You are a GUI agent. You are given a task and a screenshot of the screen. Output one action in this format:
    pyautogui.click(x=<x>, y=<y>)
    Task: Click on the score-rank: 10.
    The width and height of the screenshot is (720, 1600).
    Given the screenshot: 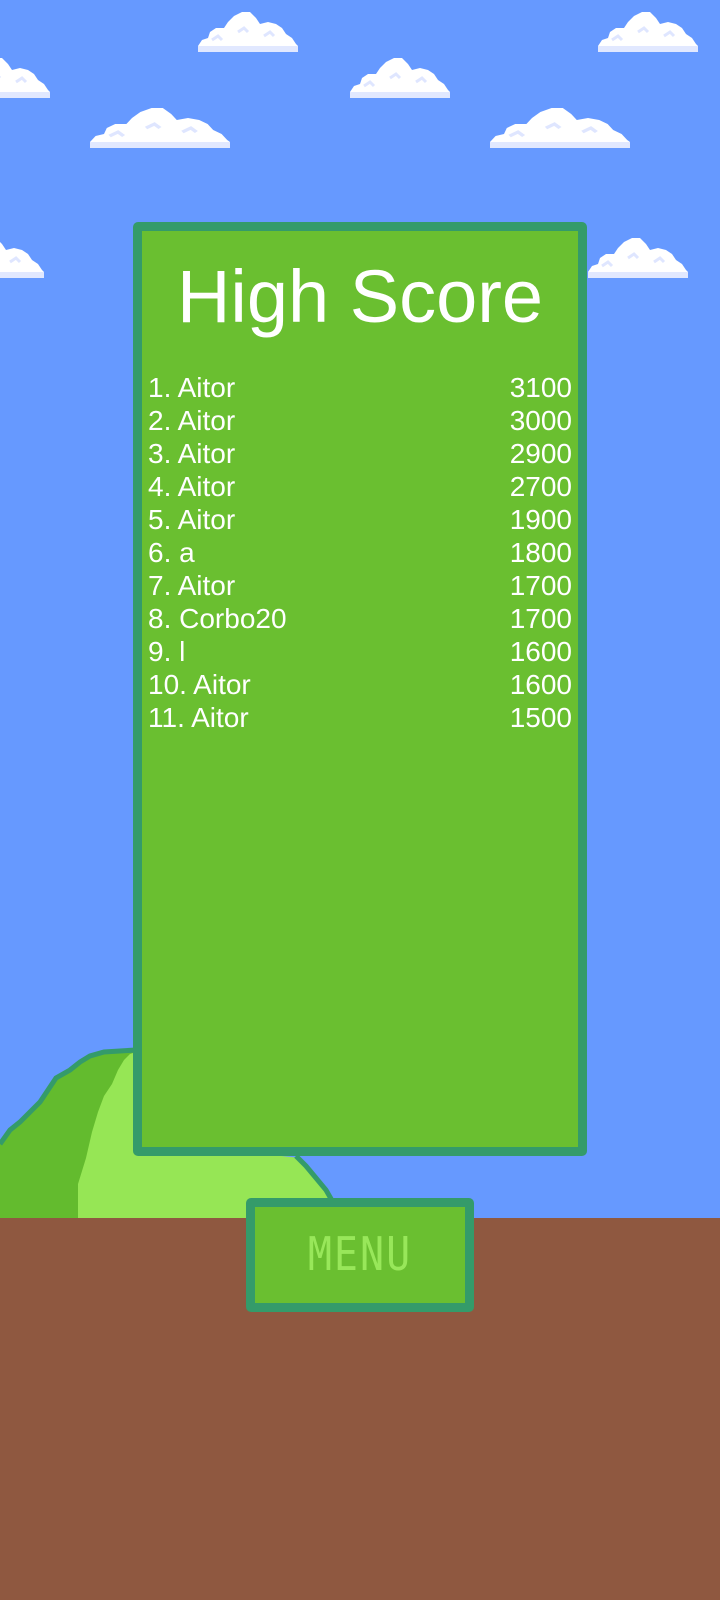 What is the action you would take?
    pyautogui.click(x=167, y=684)
    